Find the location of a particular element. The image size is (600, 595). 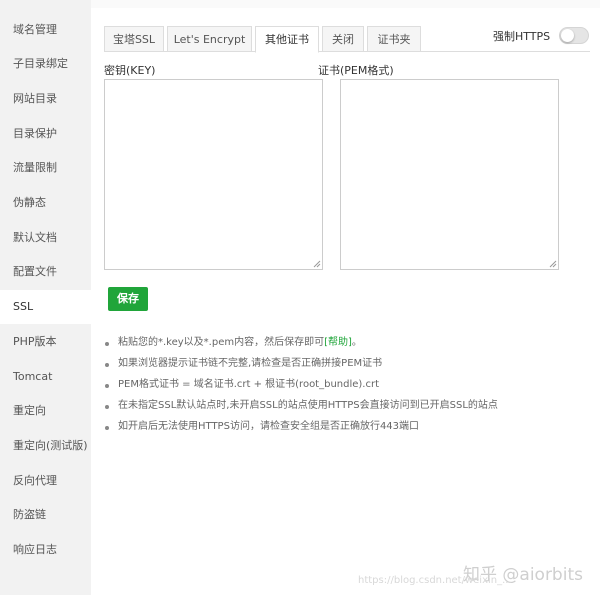

help-link: [帮助] is located at coordinates (338, 342).